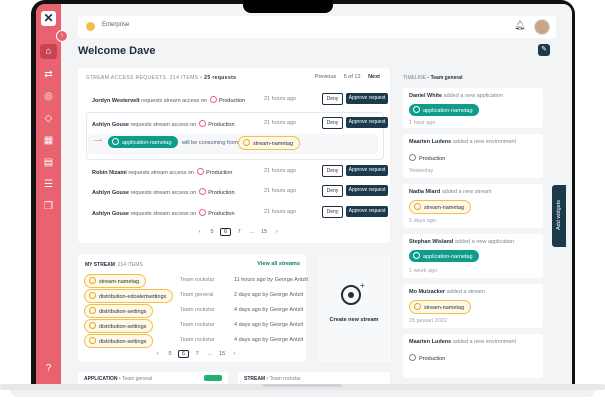  I want to click on document-icon: ▤, so click(48, 162).